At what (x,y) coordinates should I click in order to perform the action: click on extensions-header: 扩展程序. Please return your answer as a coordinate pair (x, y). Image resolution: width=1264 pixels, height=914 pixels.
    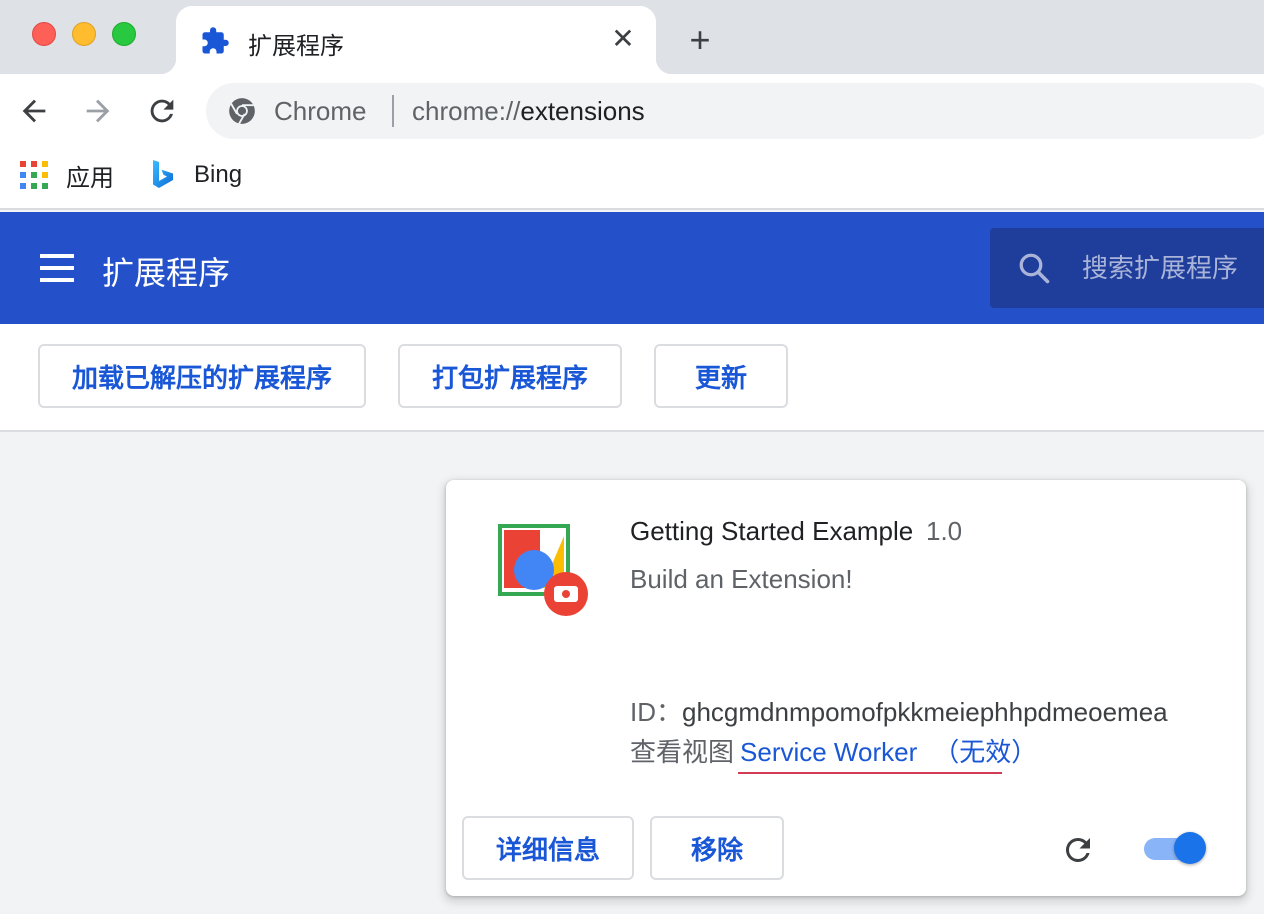
    Looking at the image, I should click on (632, 268).